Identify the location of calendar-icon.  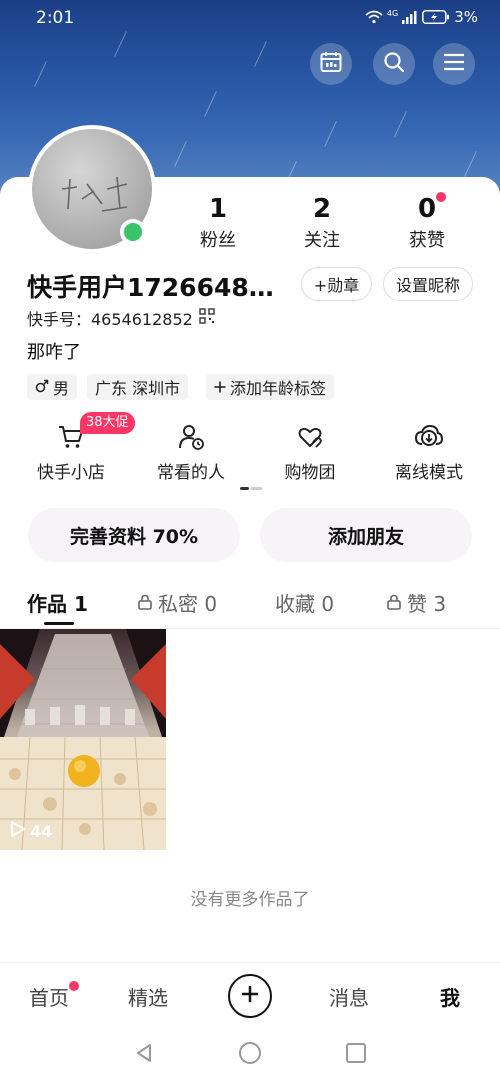
(331, 64).